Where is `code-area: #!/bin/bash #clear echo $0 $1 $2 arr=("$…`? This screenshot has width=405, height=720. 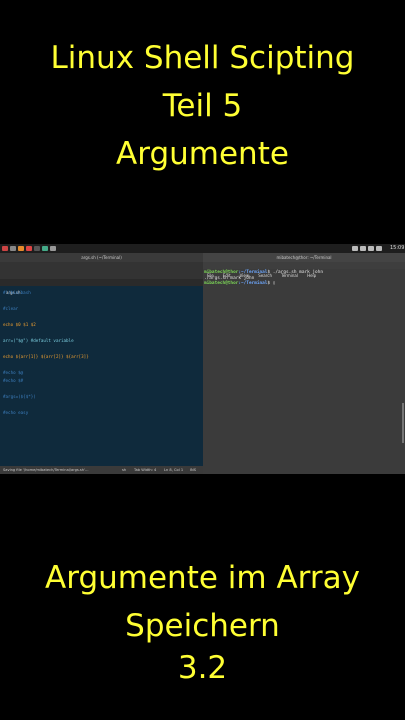
code-area: #!/bin/bash #clear echo $0 $1 $2 arr=("$… is located at coordinates (102, 353).